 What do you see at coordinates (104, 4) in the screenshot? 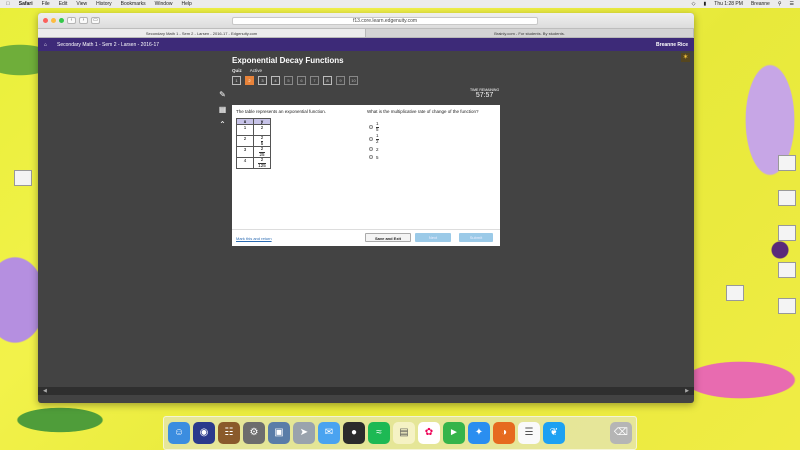
I see `menu-history: History` at bounding box center [104, 4].